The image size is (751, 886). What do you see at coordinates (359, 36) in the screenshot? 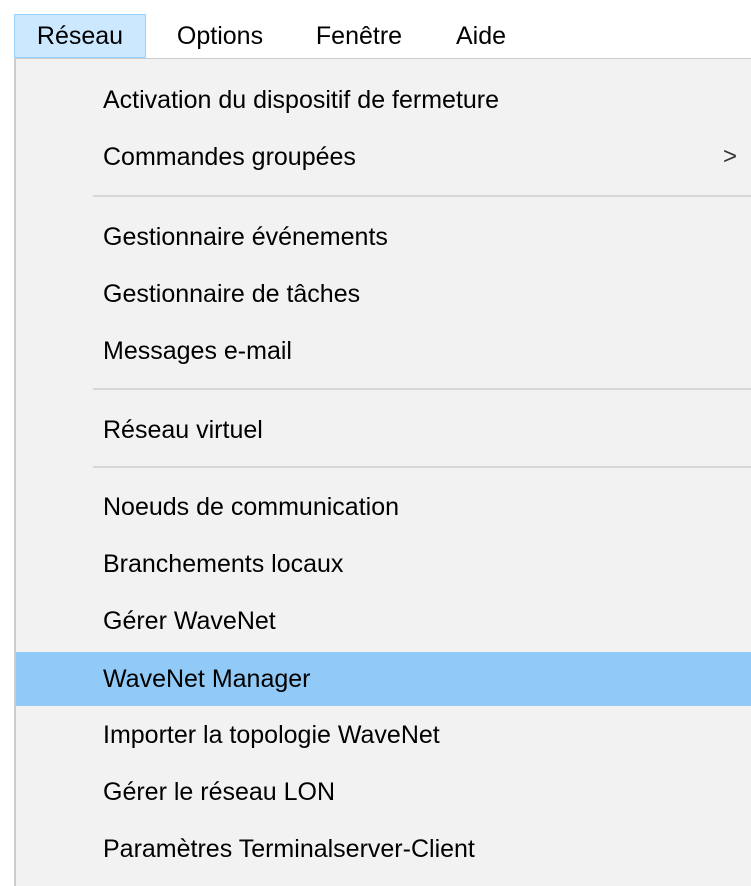
I see `menubar-fenetre: Fenêtre` at bounding box center [359, 36].